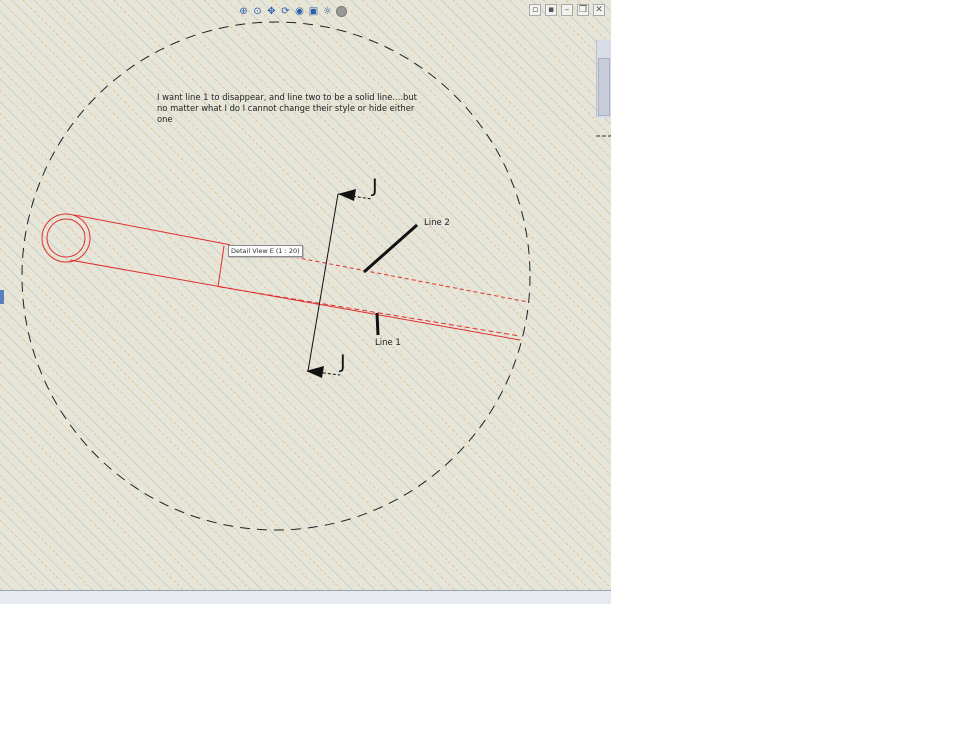  I want to click on render-icon: ◉, so click(299, 11).